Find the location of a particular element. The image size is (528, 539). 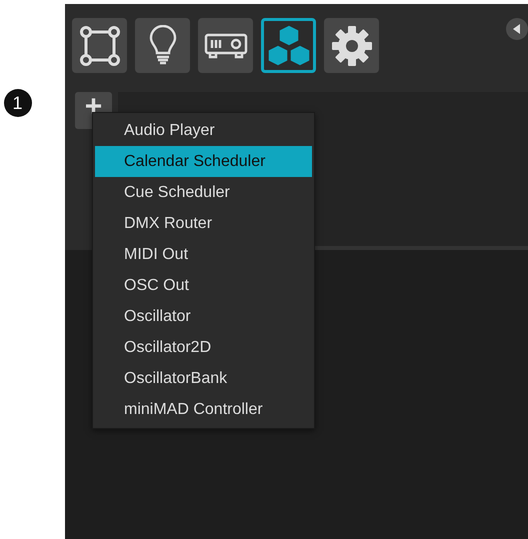

menu-item: DMX Router is located at coordinates (203, 223).